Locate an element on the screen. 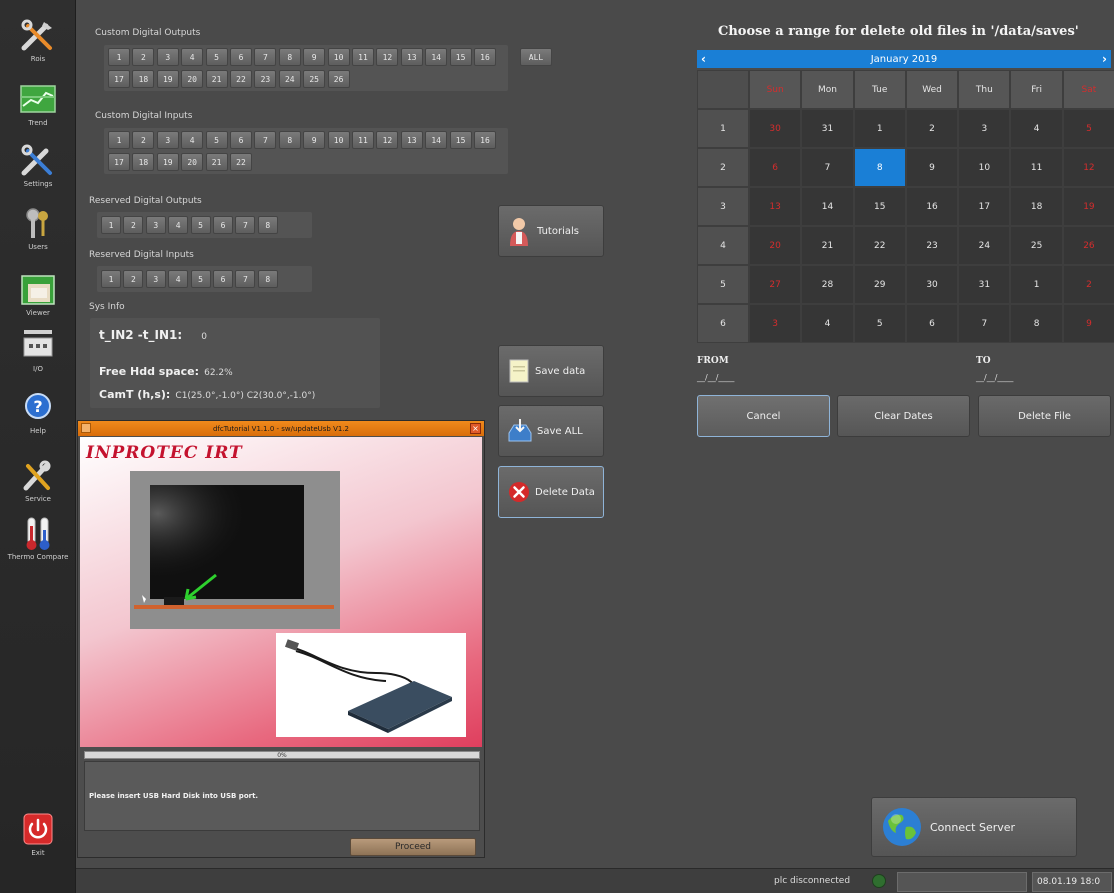 The height and width of the screenshot is (893, 1114). custom-input-button-4: 4 is located at coordinates (192, 140).